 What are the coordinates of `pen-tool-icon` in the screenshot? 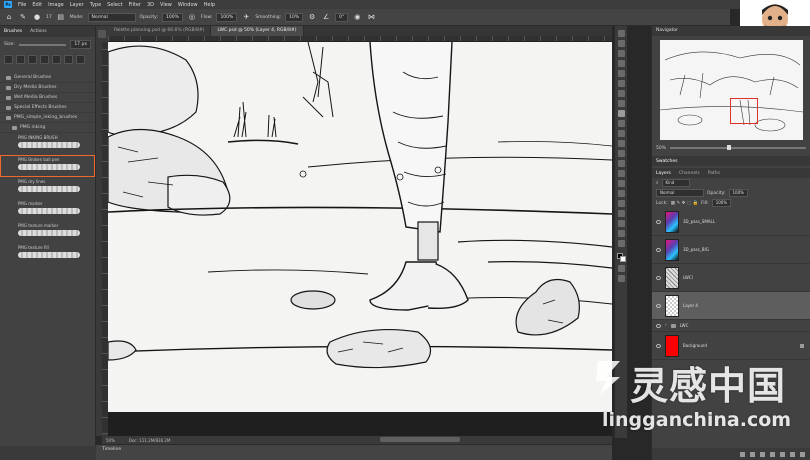 It's located at (621, 183).